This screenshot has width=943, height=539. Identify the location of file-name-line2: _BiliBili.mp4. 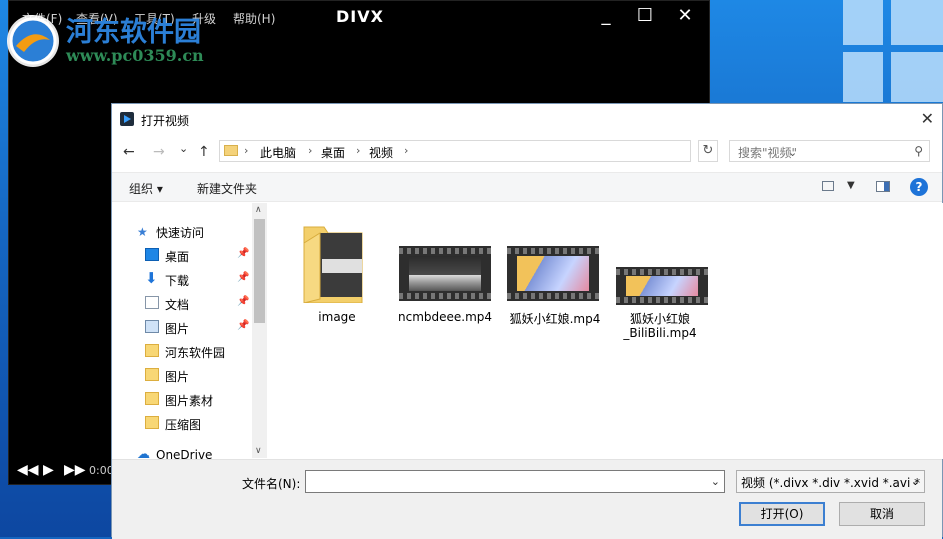
(660, 333).